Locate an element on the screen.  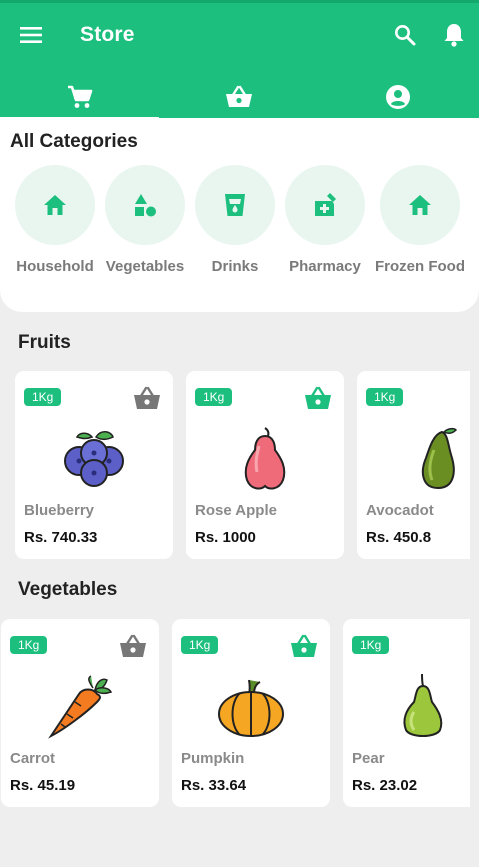
cart-icon is located at coordinates (79, 96).